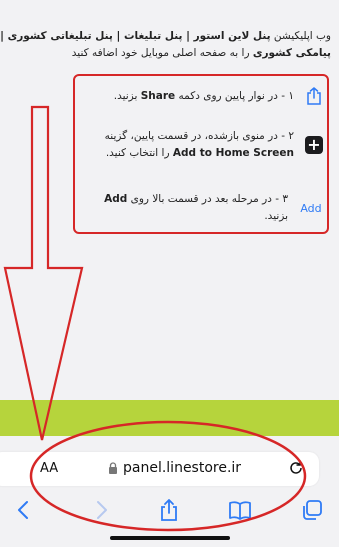 Image resolution: width=339 pixels, height=547 pixels. I want to click on tabs-icon, so click(312, 510).